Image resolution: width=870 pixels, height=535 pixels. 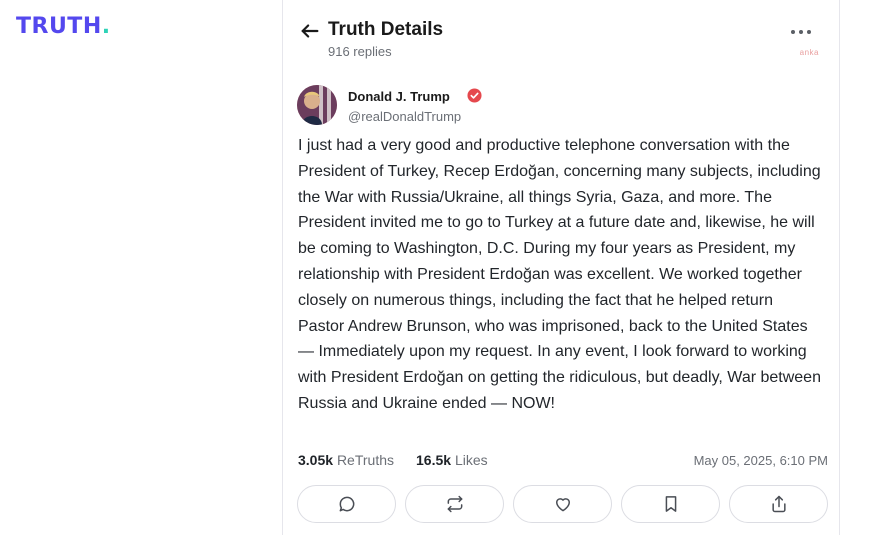 What do you see at coordinates (802, 32) in the screenshot?
I see `more-options-button` at bounding box center [802, 32].